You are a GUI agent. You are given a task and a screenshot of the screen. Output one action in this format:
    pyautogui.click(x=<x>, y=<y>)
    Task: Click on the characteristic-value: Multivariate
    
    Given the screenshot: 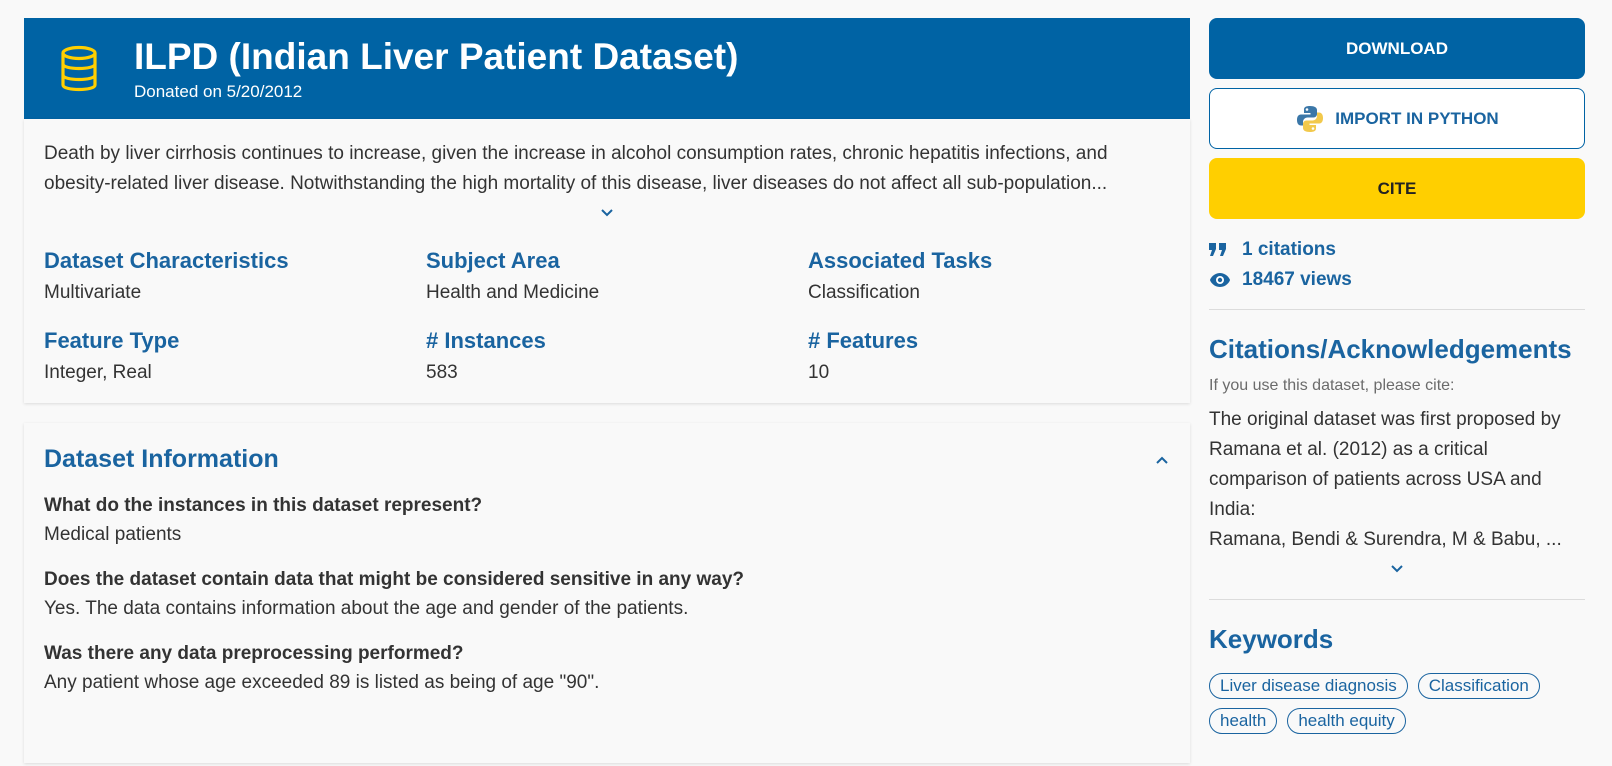 What is the action you would take?
    pyautogui.click(x=93, y=292)
    